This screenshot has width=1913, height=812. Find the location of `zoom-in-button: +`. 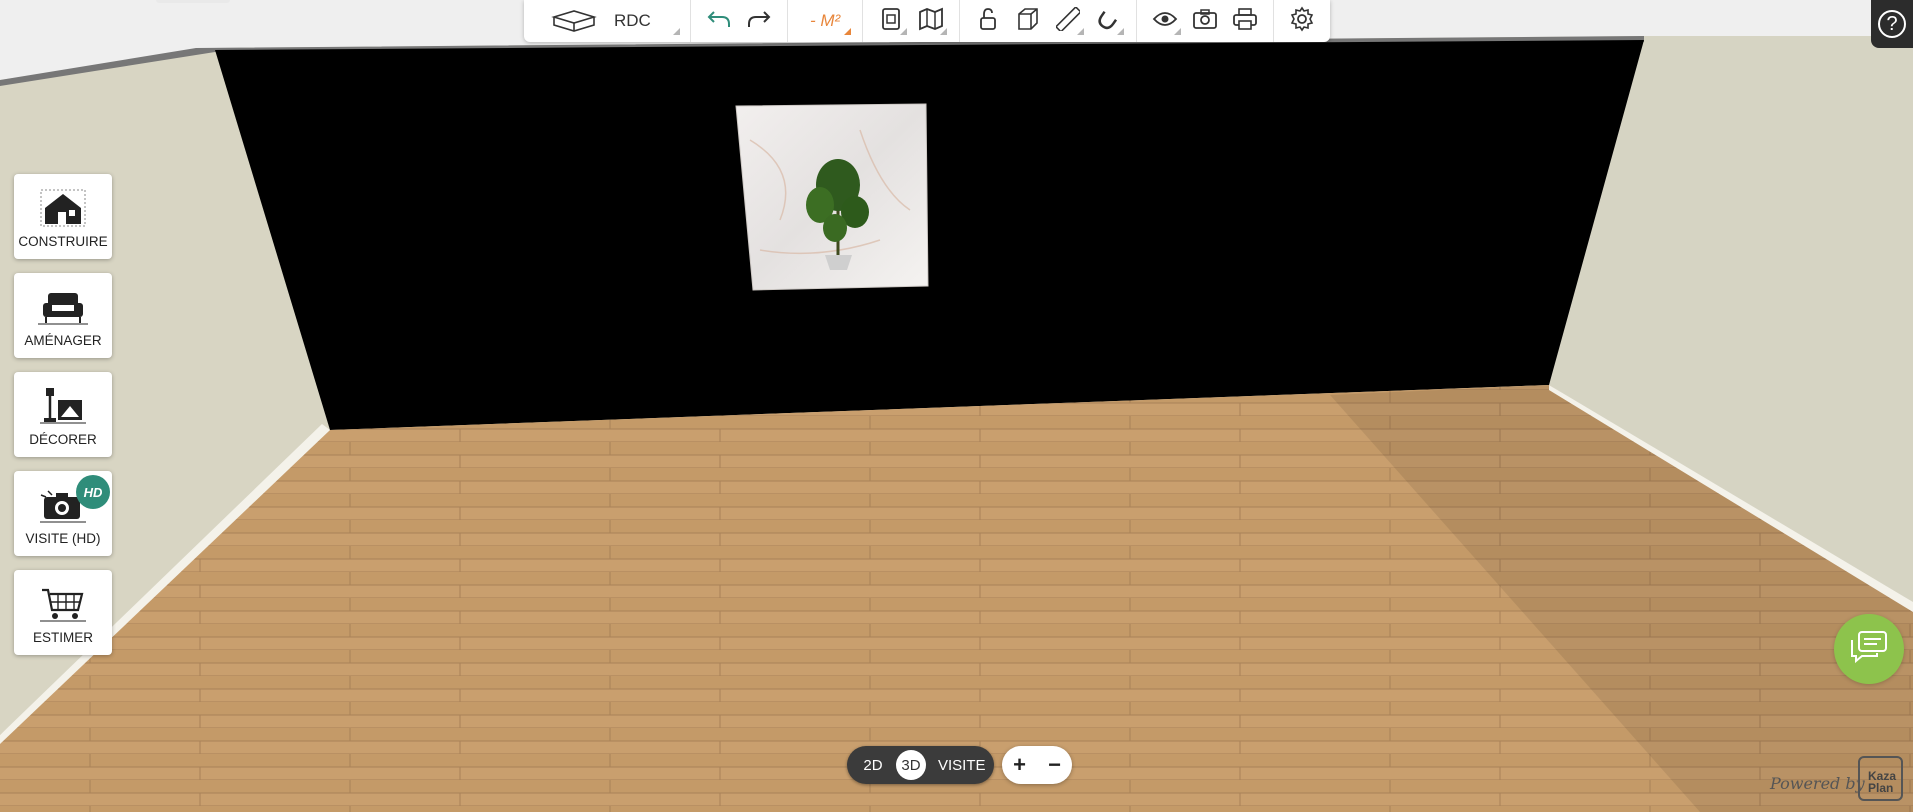

zoom-in-button: + is located at coordinates (1020, 765).